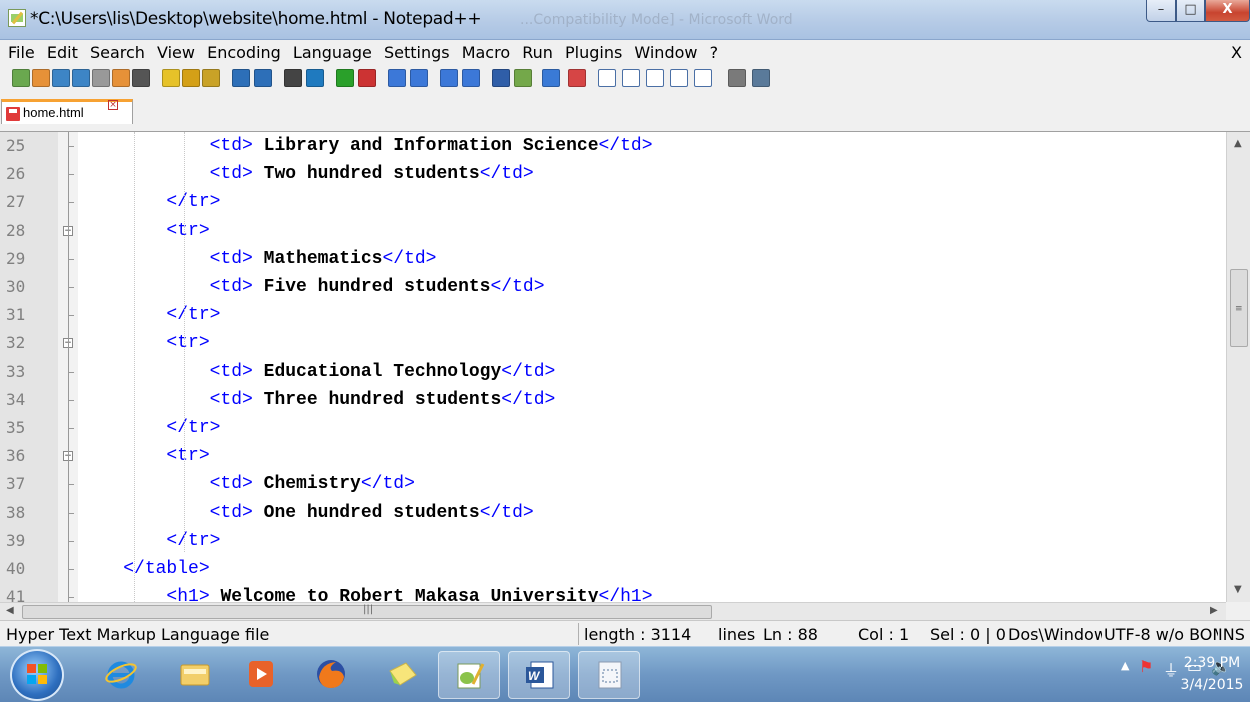 The width and height of the screenshot is (1250, 702). Describe the element at coordinates (449, 78) in the screenshot. I see `wrap-icon` at that location.